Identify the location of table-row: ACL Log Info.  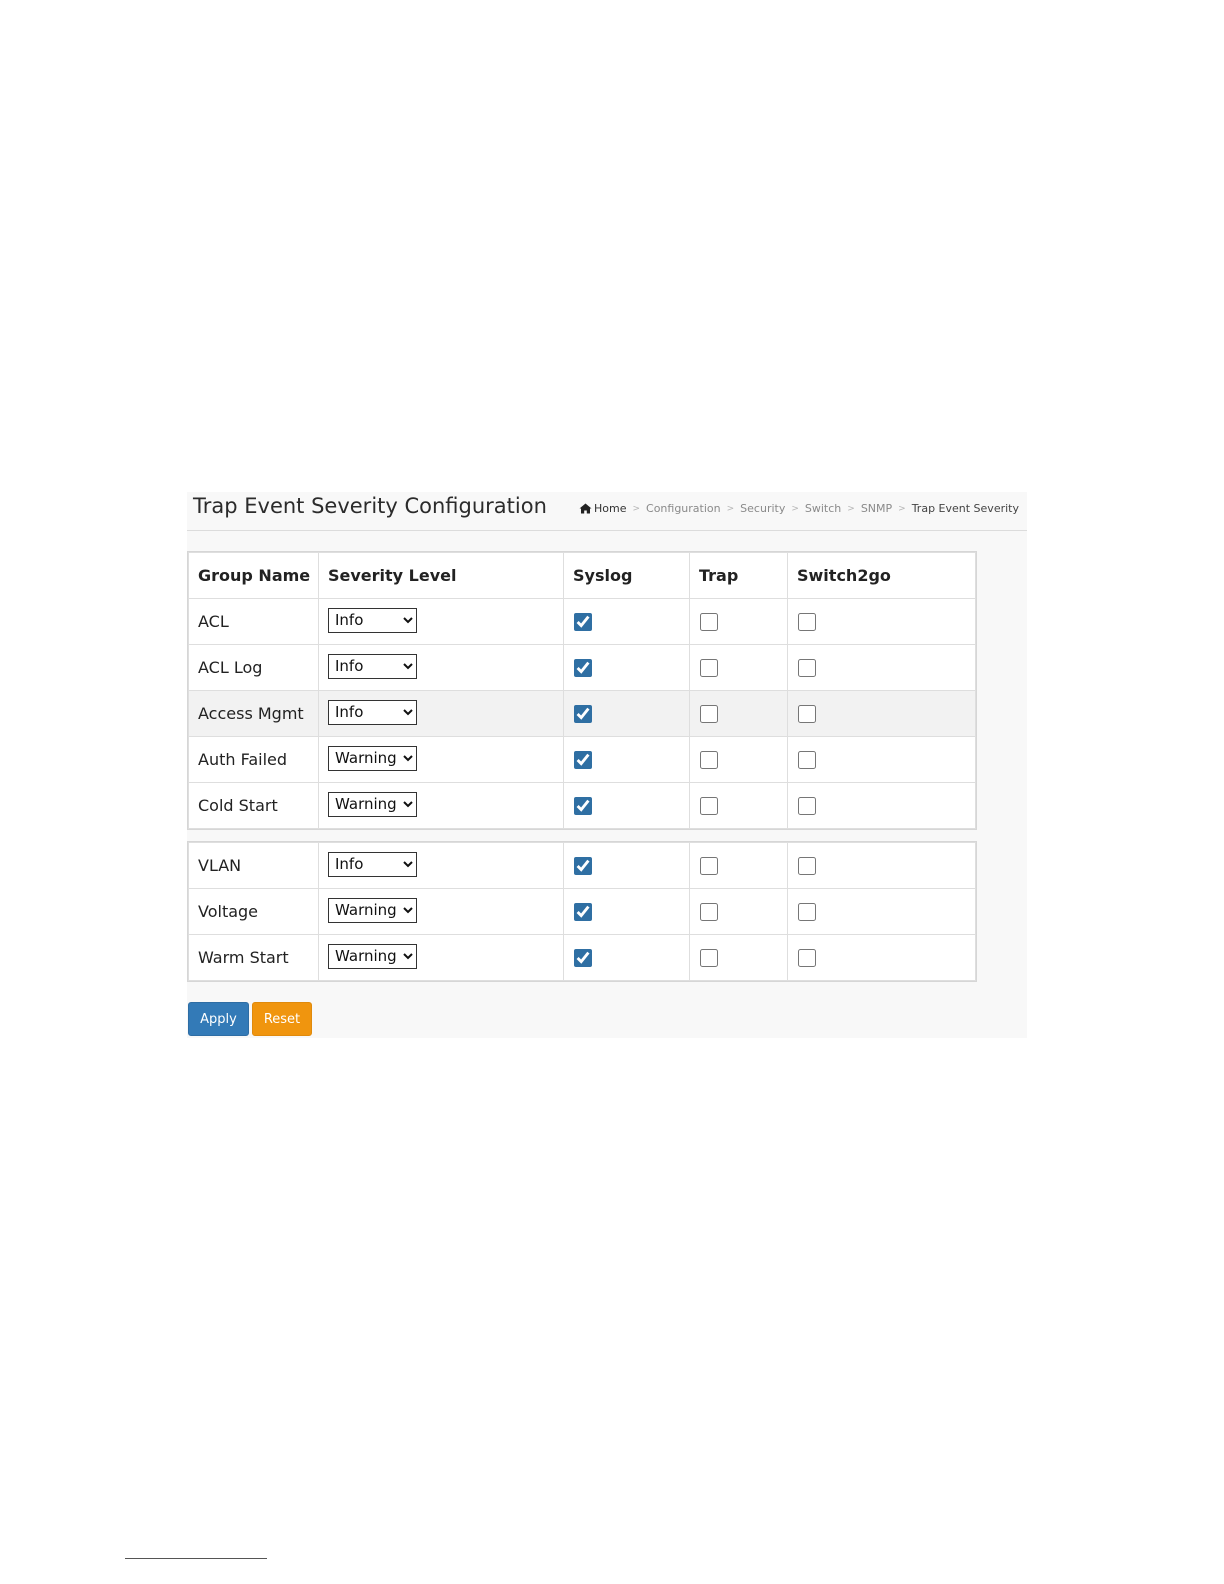
(582, 667).